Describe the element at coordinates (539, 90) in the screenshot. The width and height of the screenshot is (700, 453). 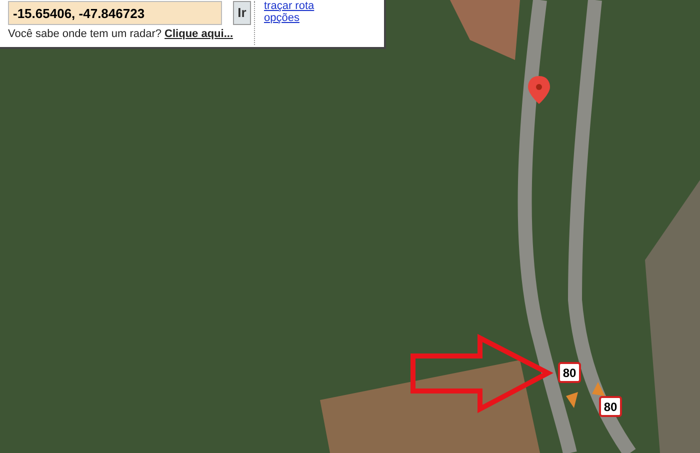
I see `map-pin-icon` at that location.